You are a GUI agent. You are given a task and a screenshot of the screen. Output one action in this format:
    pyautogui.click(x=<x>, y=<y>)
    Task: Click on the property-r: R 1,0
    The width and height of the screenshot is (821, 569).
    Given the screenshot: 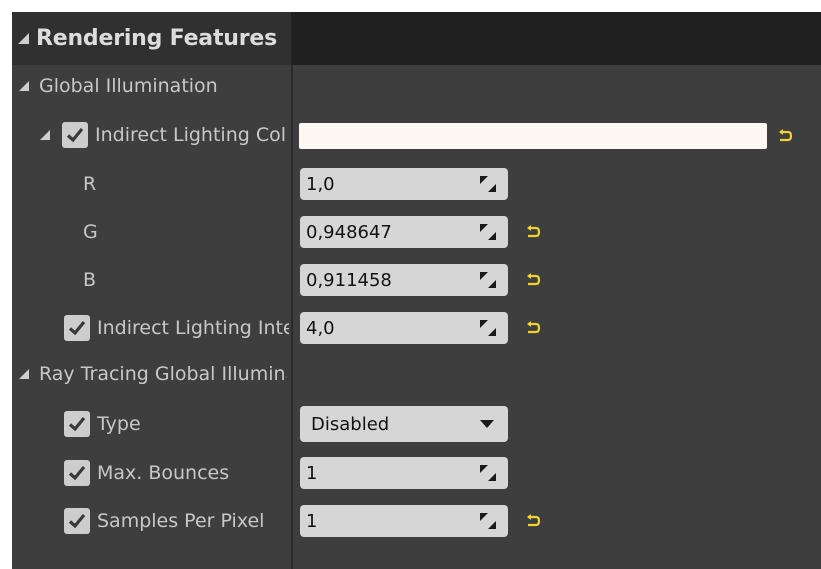 What is the action you would take?
    pyautogui.click(x=416, y=184)
    